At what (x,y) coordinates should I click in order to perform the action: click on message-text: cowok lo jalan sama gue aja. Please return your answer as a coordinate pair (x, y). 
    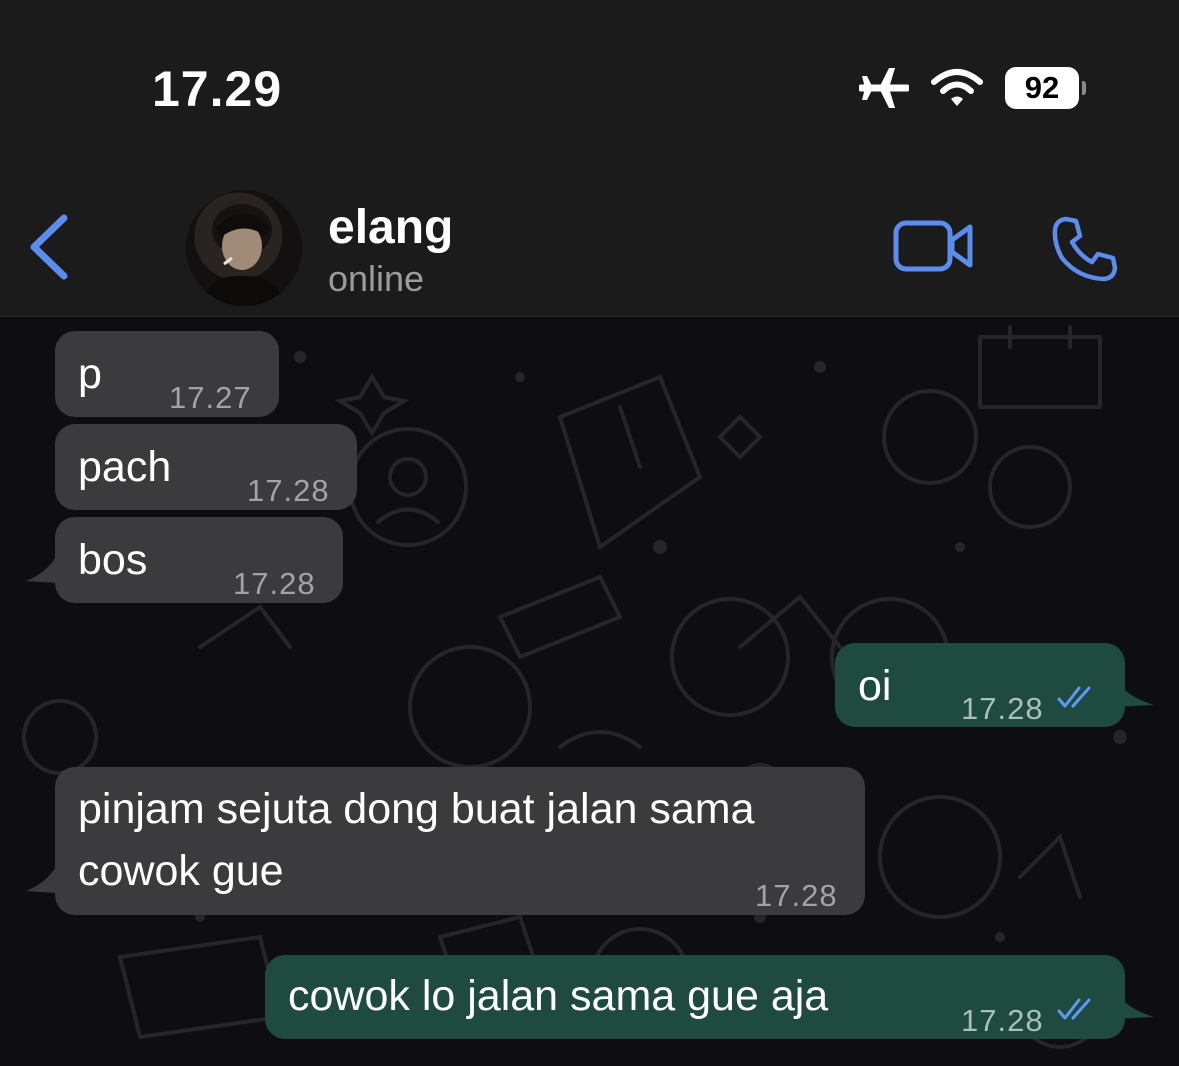
    Looking at the image, I should click on (558, 996).